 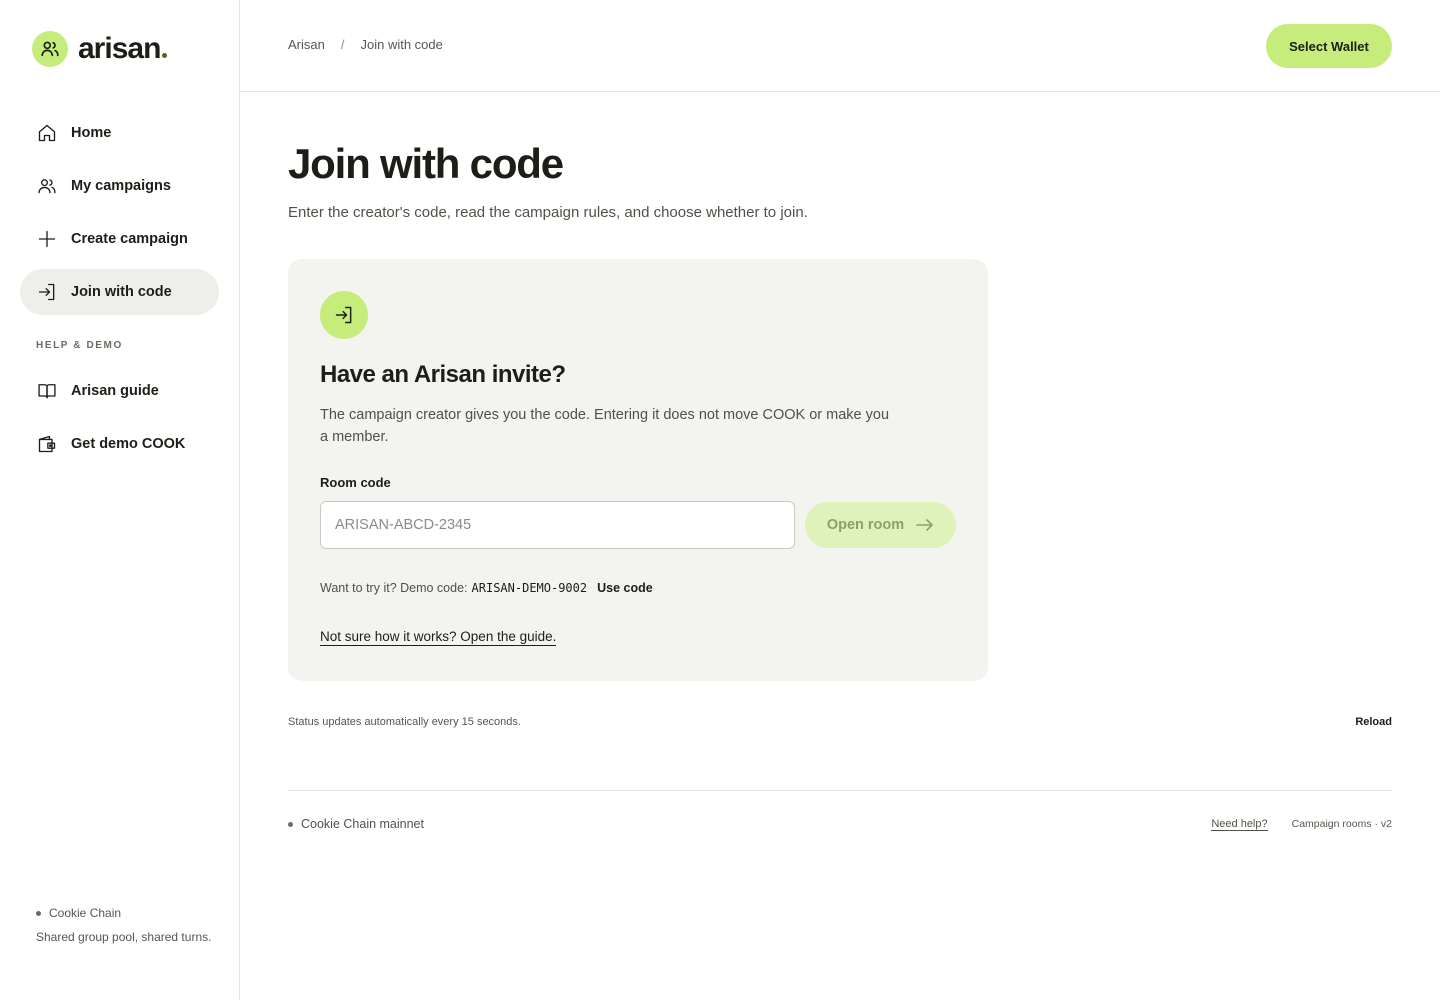 What do you see at coordinates (925, 525) in the screenshot?
I see `arrow-right-icon` at bounding box center [925, 525].